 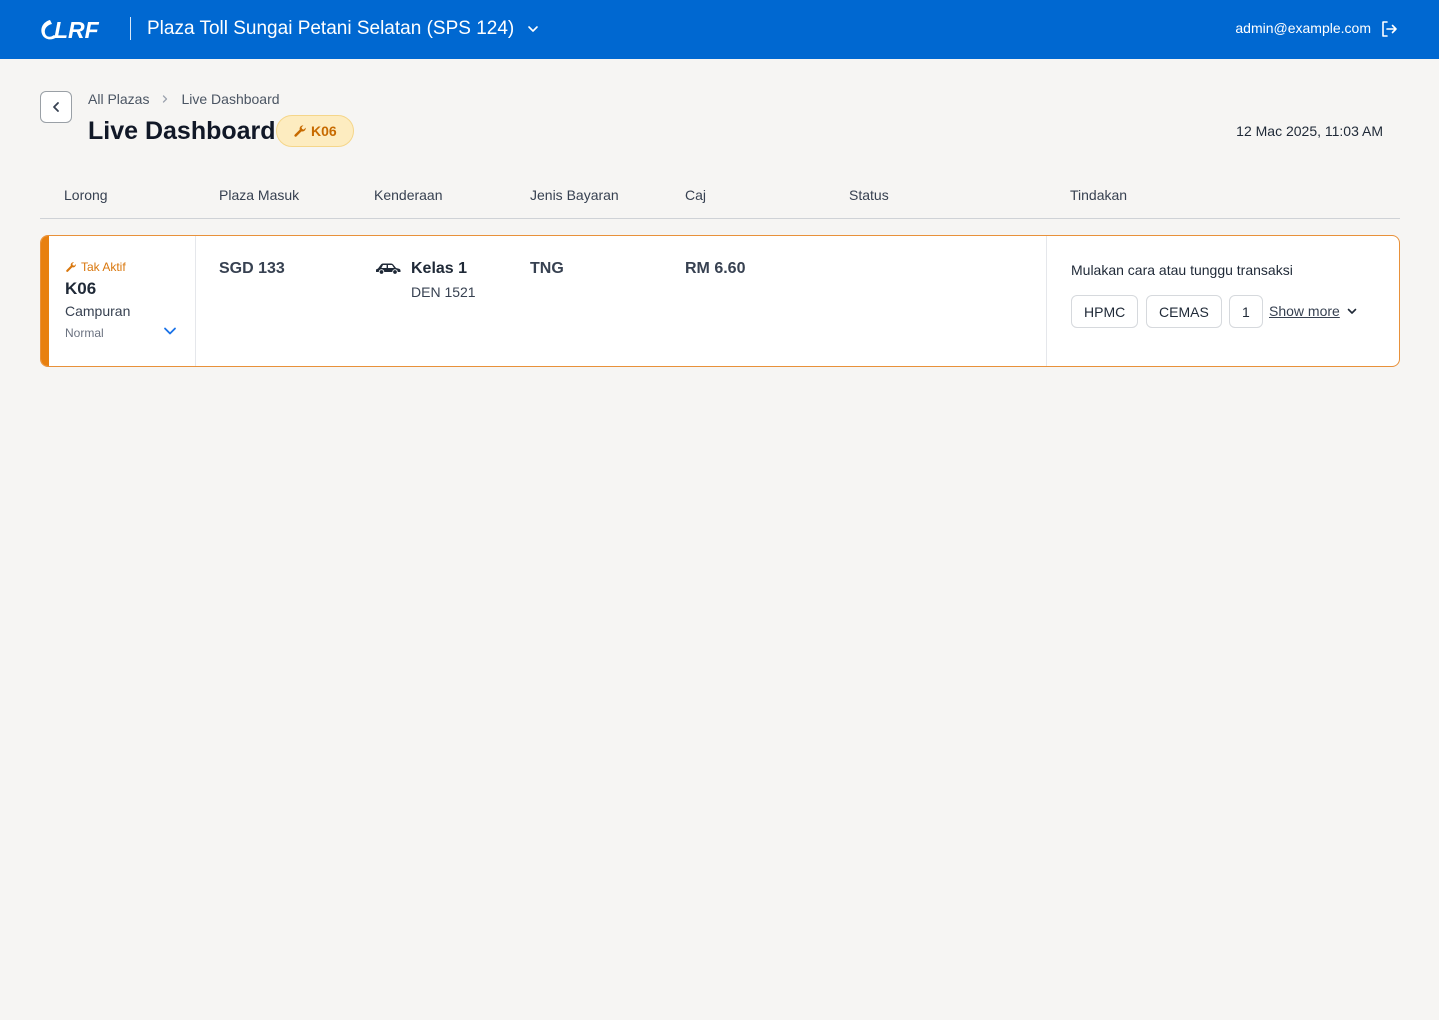 What do you see at coordinates (84, 333) in the screenshot?
I see `lane-mode: Normal` at bounding box center [84, 333].